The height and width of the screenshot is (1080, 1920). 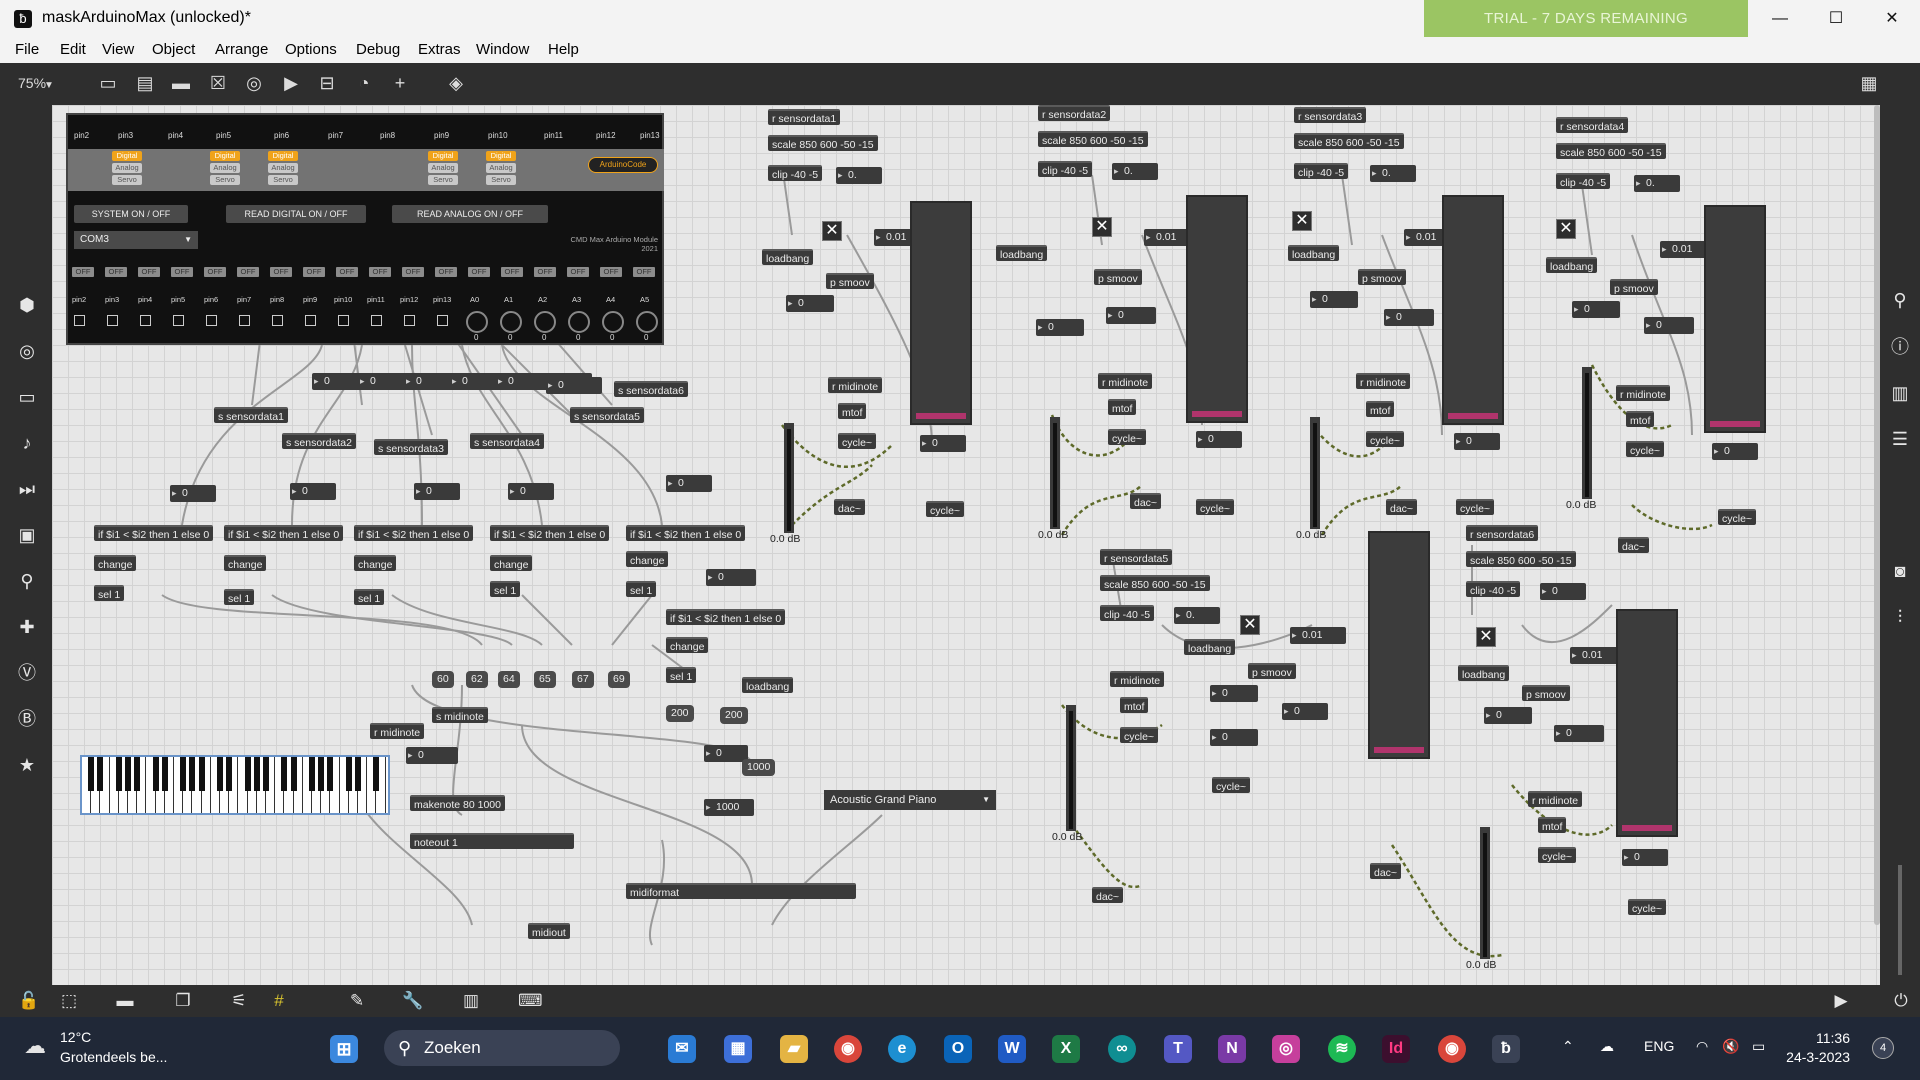 I want to click on outlook-icon: O, so click(x=958, y=1049).